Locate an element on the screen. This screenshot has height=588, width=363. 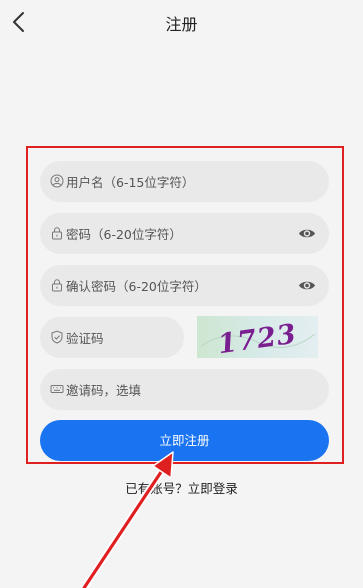
page-title: 注册 is located at coordinates (181, 24).